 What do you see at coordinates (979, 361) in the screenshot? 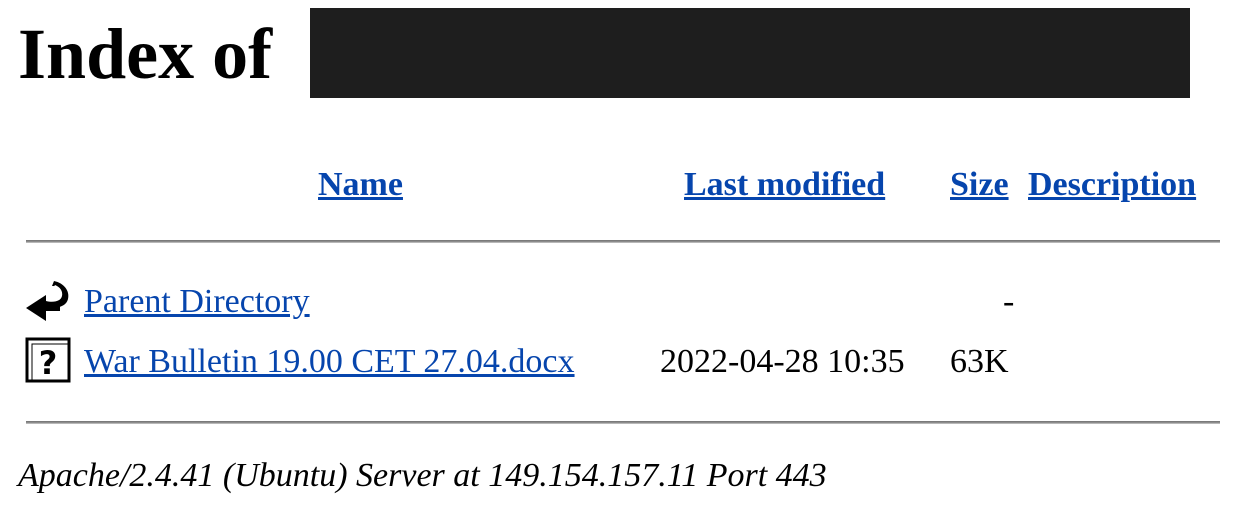
I see `row-size: 63K` at bounding box center [979, 361].